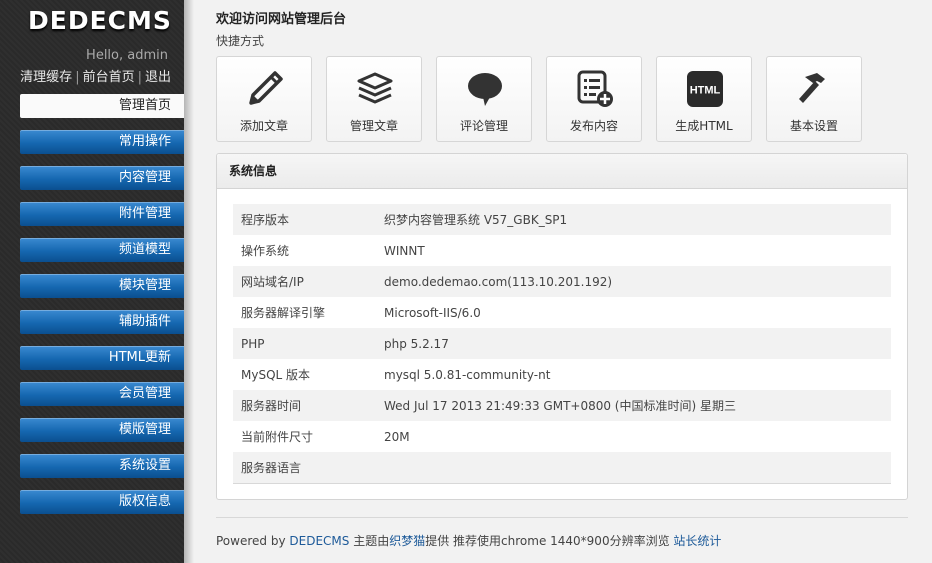 This screenshot has width=932, height=563. I want to click on logout-link: 退出, so click(158, 77).